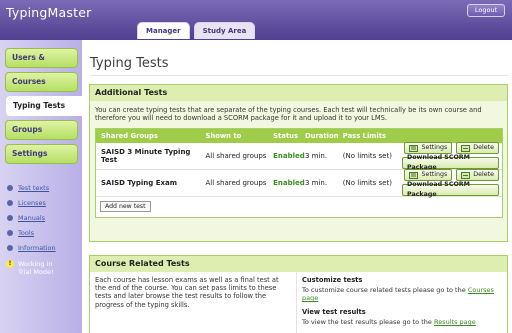 This screenshot has height=333, width=512. What do you see at coordinates (334, 312) in the screenshot?
I see `view-results-title: View test results` at bounding box center [334, 312].